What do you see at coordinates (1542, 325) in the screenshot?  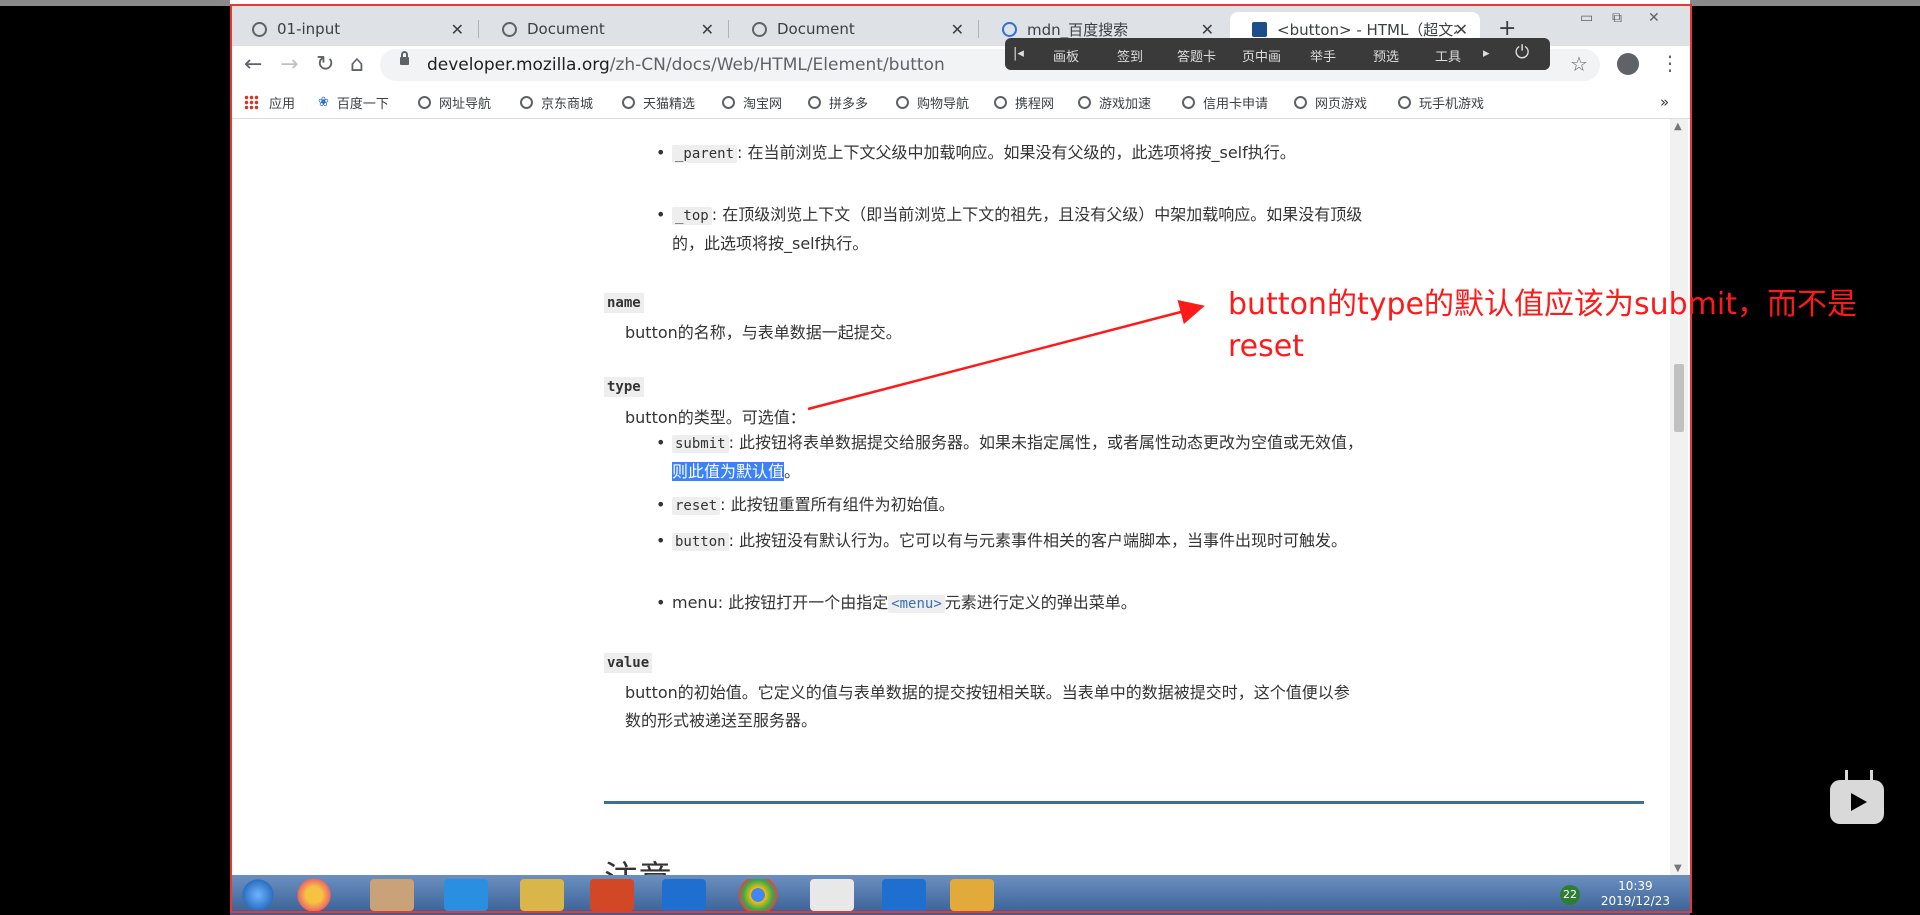 I see `annotation-note: button的type的默认值应该为submit，而不是reset` at bounding box center [1542, 325].